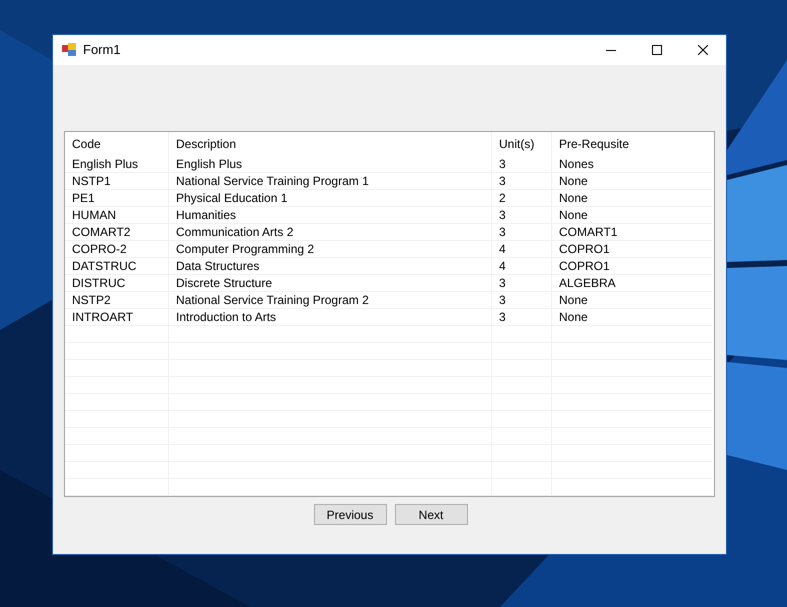 The image size is (787, 607). Describe the element at coordinates (632, 164) in the screenshot. I see `table-cell: Nones` at that location.